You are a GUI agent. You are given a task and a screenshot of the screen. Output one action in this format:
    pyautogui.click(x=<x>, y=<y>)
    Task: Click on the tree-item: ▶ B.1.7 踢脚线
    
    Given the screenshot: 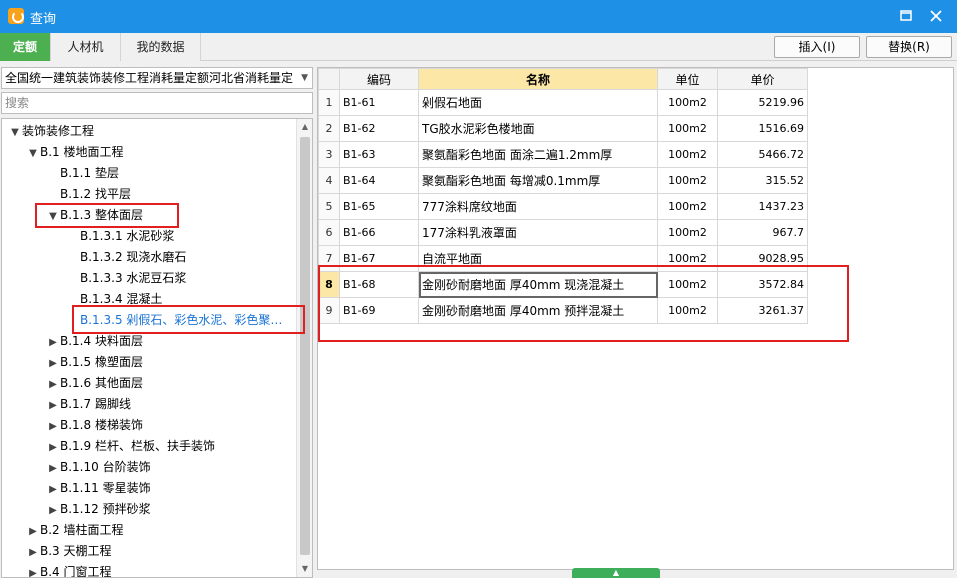 What is the action you would take?
    pyautogui.click(x=88, y=404)
    